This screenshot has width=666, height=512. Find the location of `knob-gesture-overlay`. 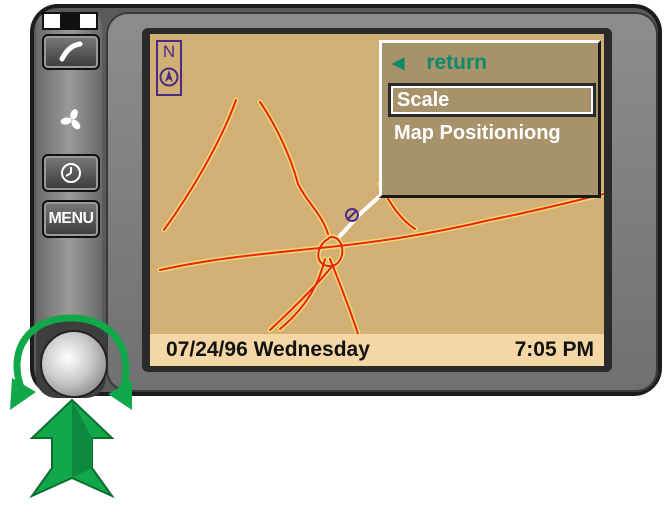

knob-gesture-overlay is located at coordinates (71, 406).